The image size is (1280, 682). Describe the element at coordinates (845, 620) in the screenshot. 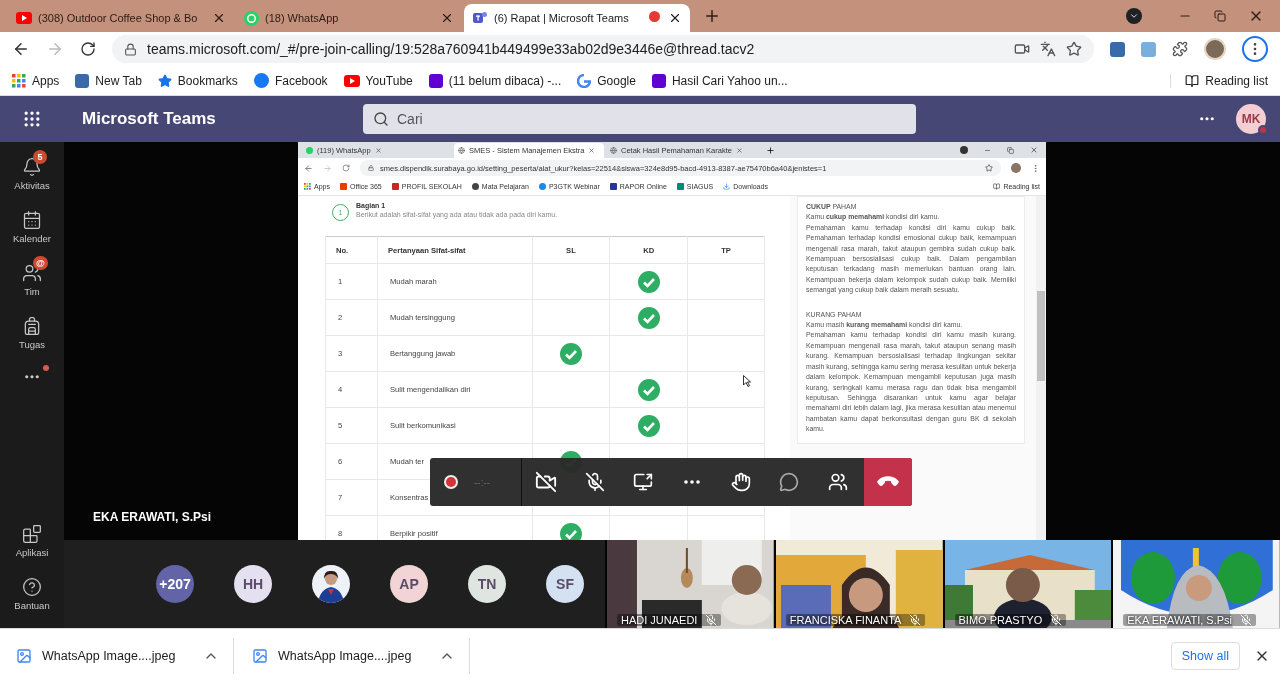

I see `participant-name: FRANCISKA FINANTA` at that location.